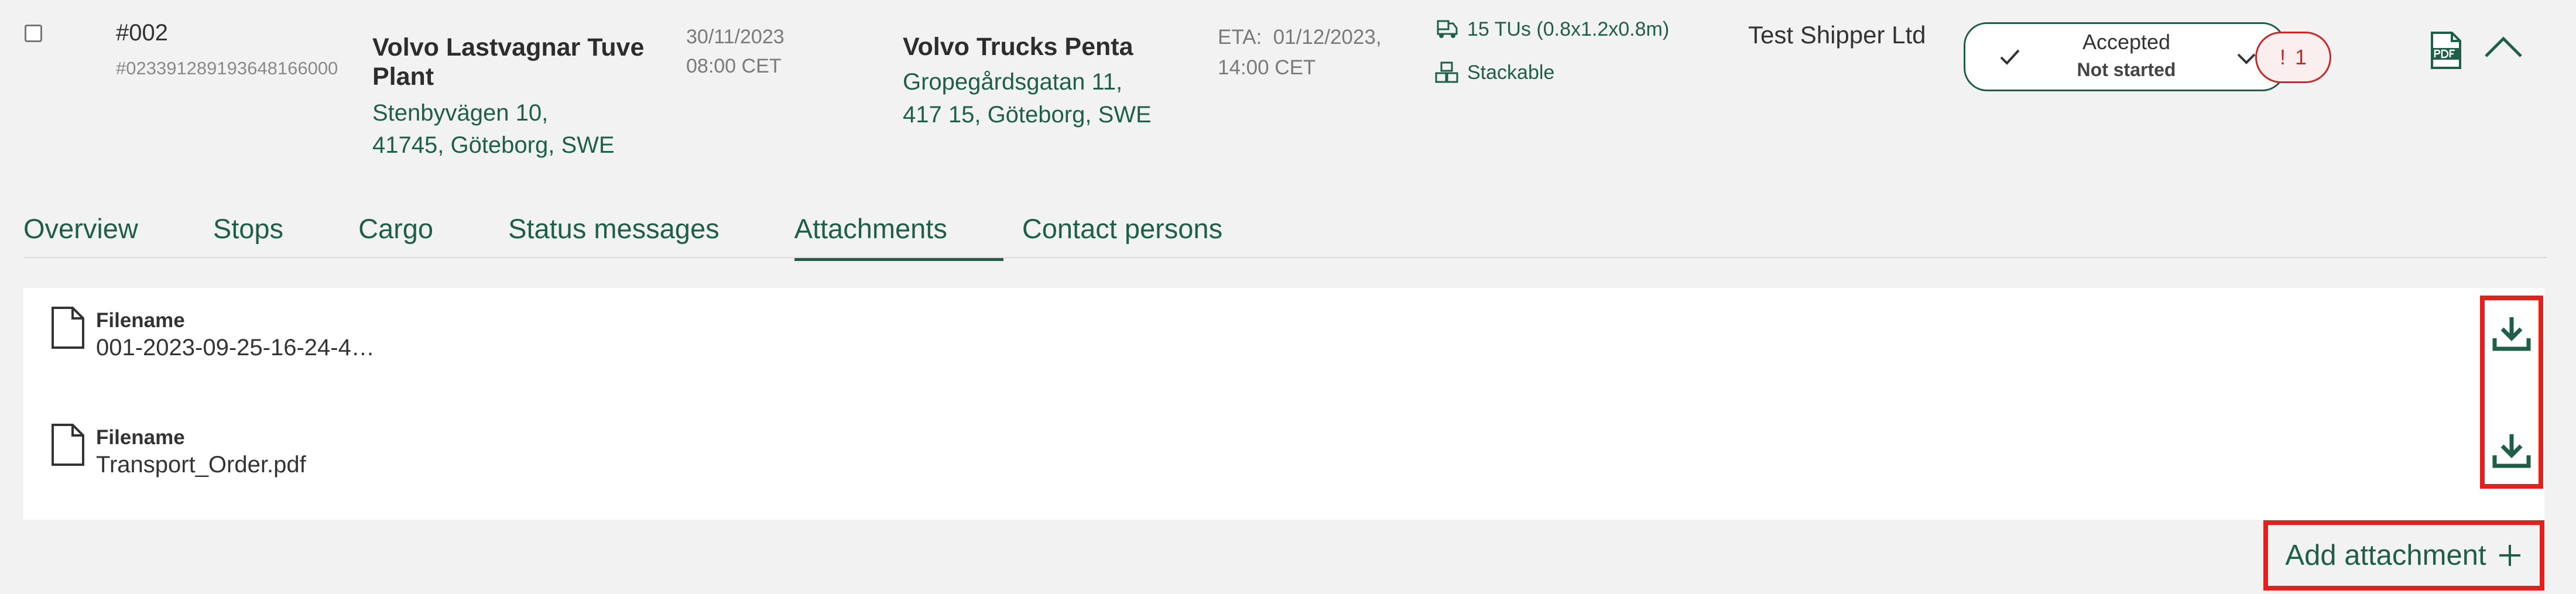 The image size is (2576, 594). Describe the element at coordinates (2282, 57) in the screenshot. I see `alert-icon: !` at that location.